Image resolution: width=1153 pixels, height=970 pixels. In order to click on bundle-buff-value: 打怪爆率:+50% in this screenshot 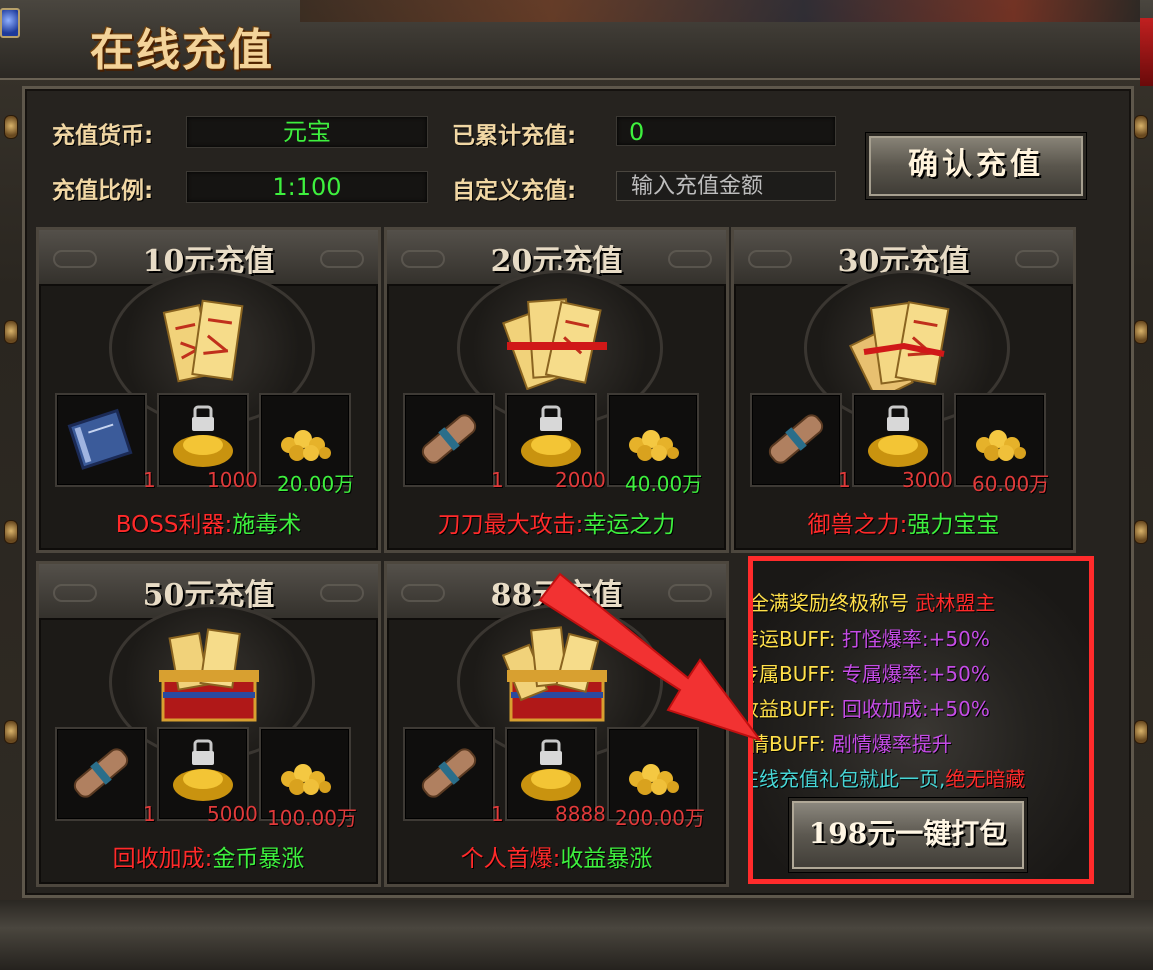, I will do `click(915, 639)`.